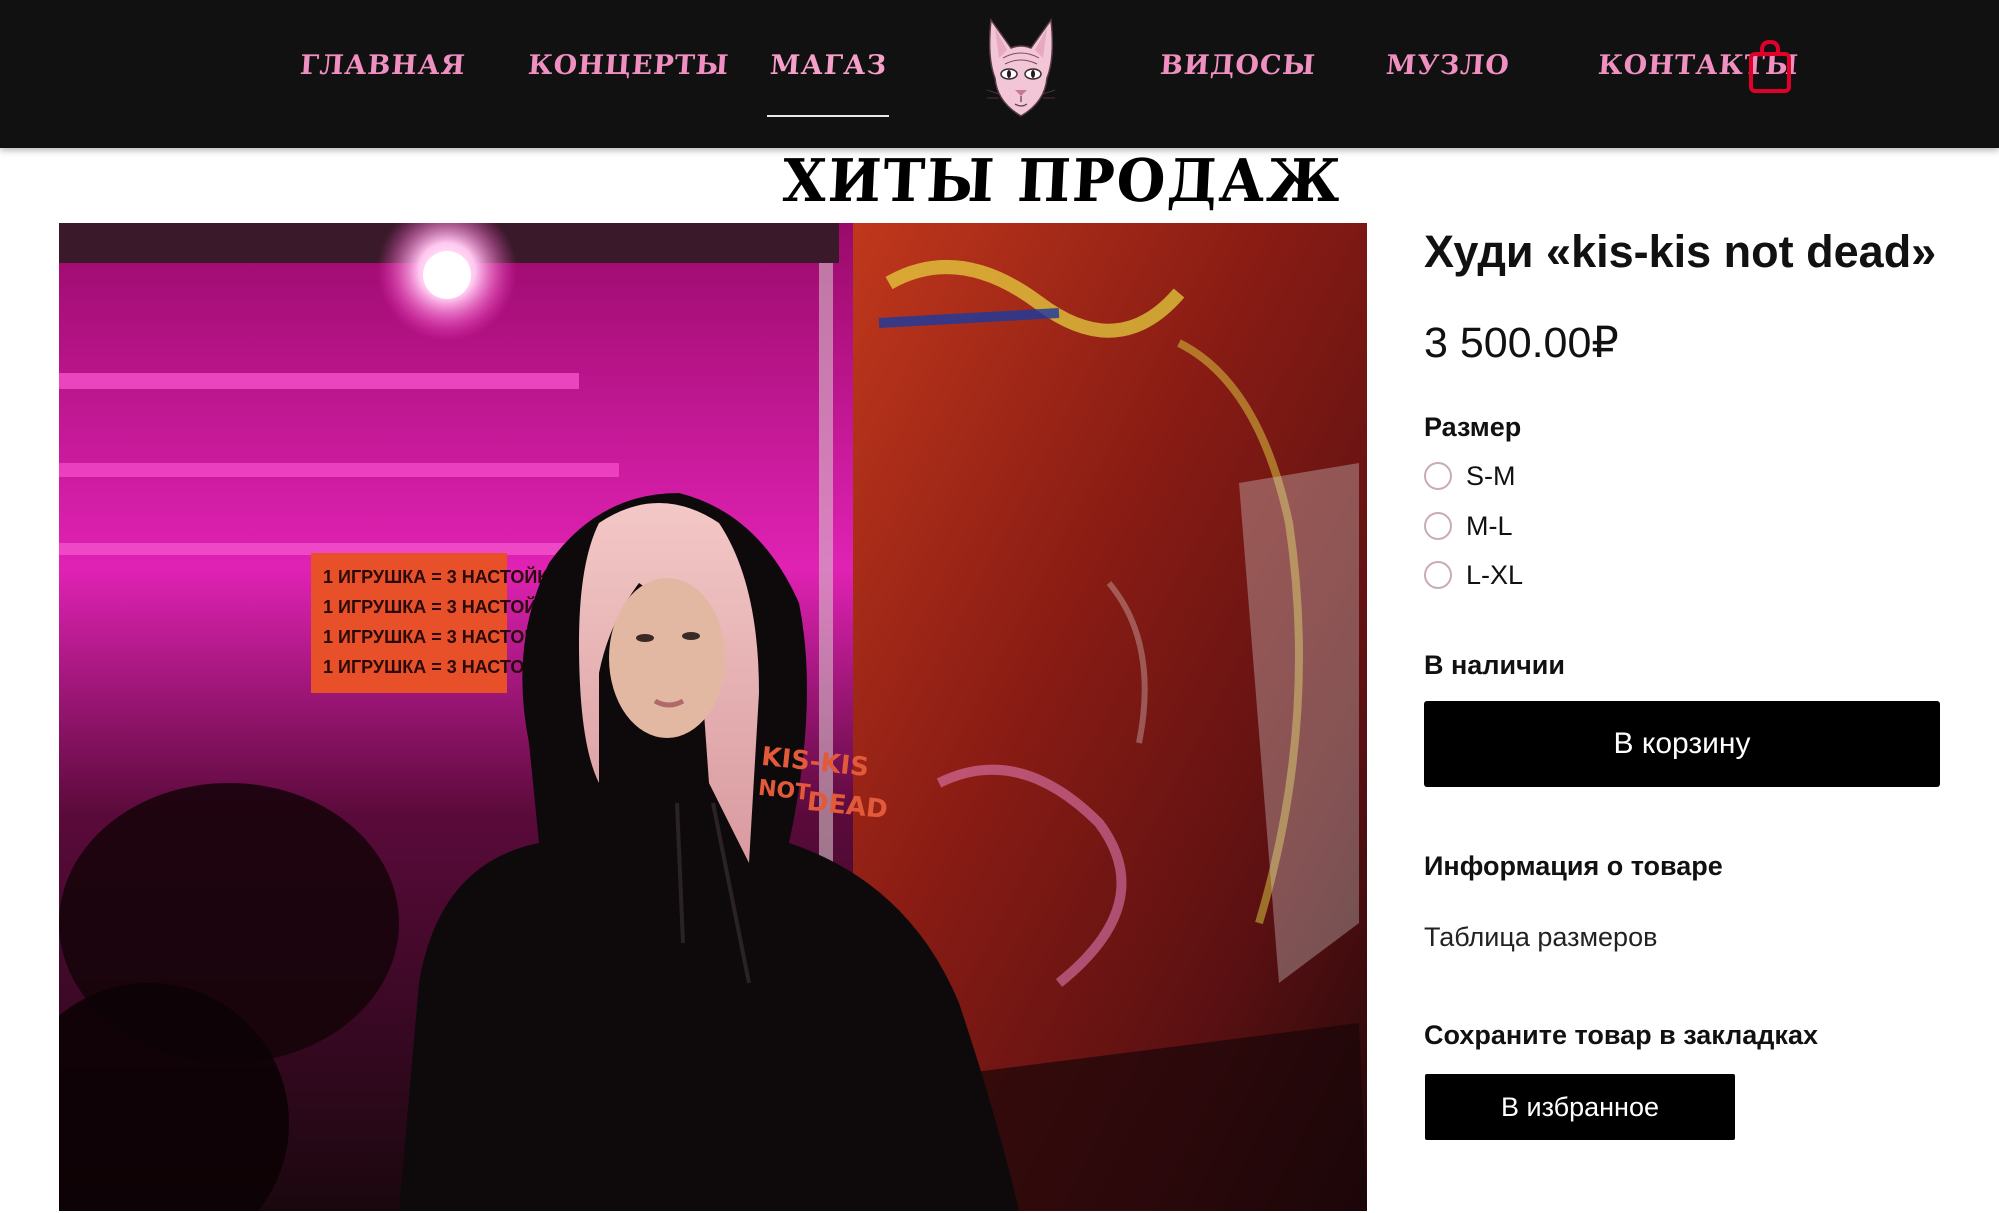 Image resolution: width=1999 pixels, height=1213 pixels. What do you see at coordinates (1573, 866) in the screenshot?
I see `product-info-heading: Информация о товаре` at bounding box center [1573, 866].